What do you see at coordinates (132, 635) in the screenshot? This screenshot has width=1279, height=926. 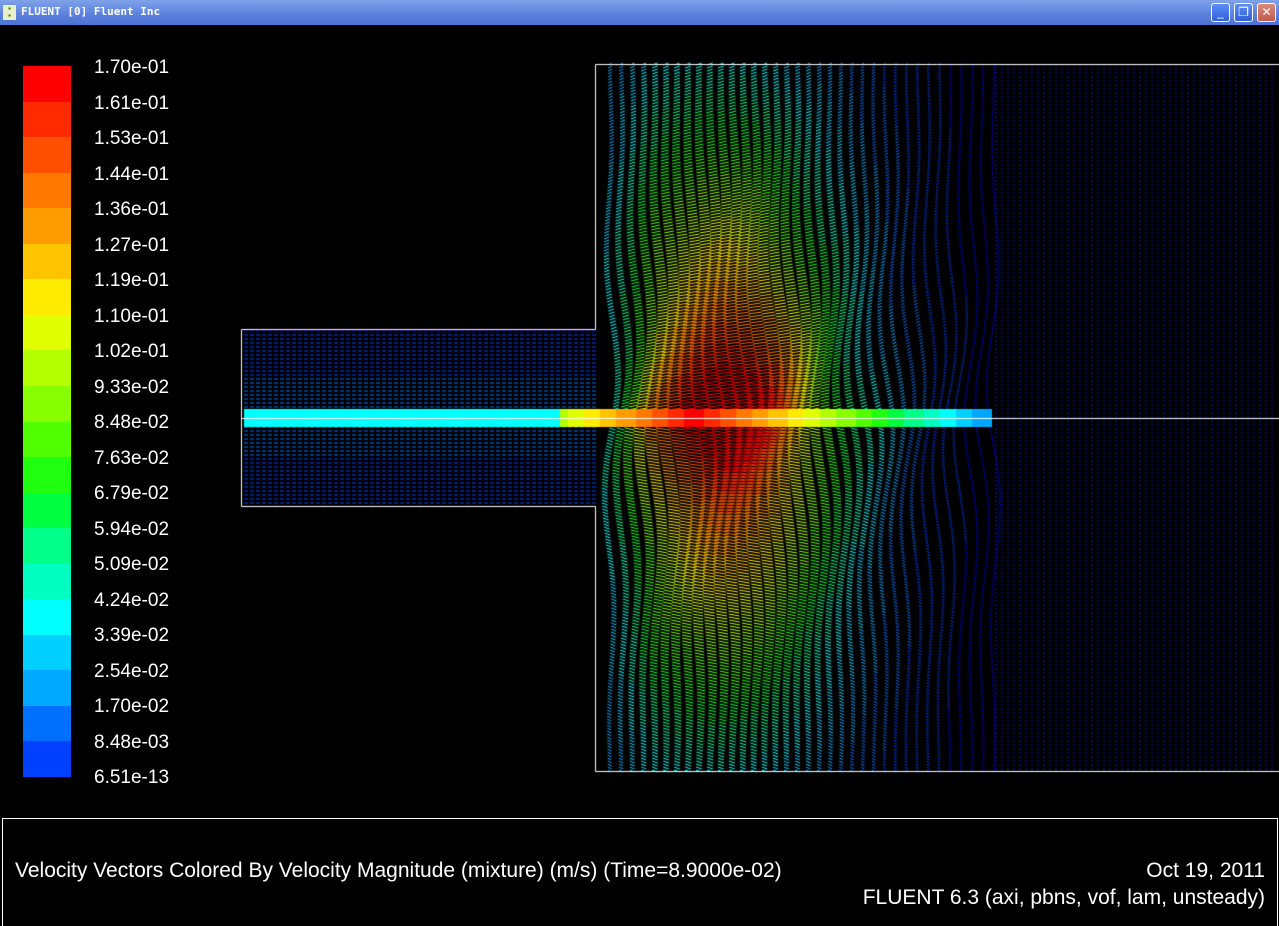 I see `legend-label: 3.39e-02` at bounding box center [132, 635].